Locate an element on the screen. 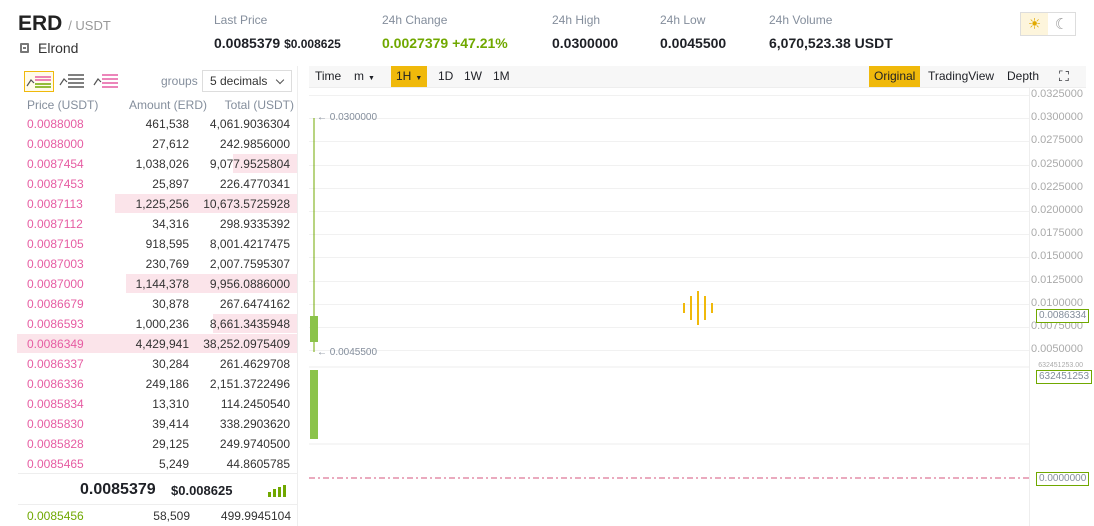 This screenshot has width=1094, height=526. ask-price: 0.0085834 is located at coordinates (55, 404).